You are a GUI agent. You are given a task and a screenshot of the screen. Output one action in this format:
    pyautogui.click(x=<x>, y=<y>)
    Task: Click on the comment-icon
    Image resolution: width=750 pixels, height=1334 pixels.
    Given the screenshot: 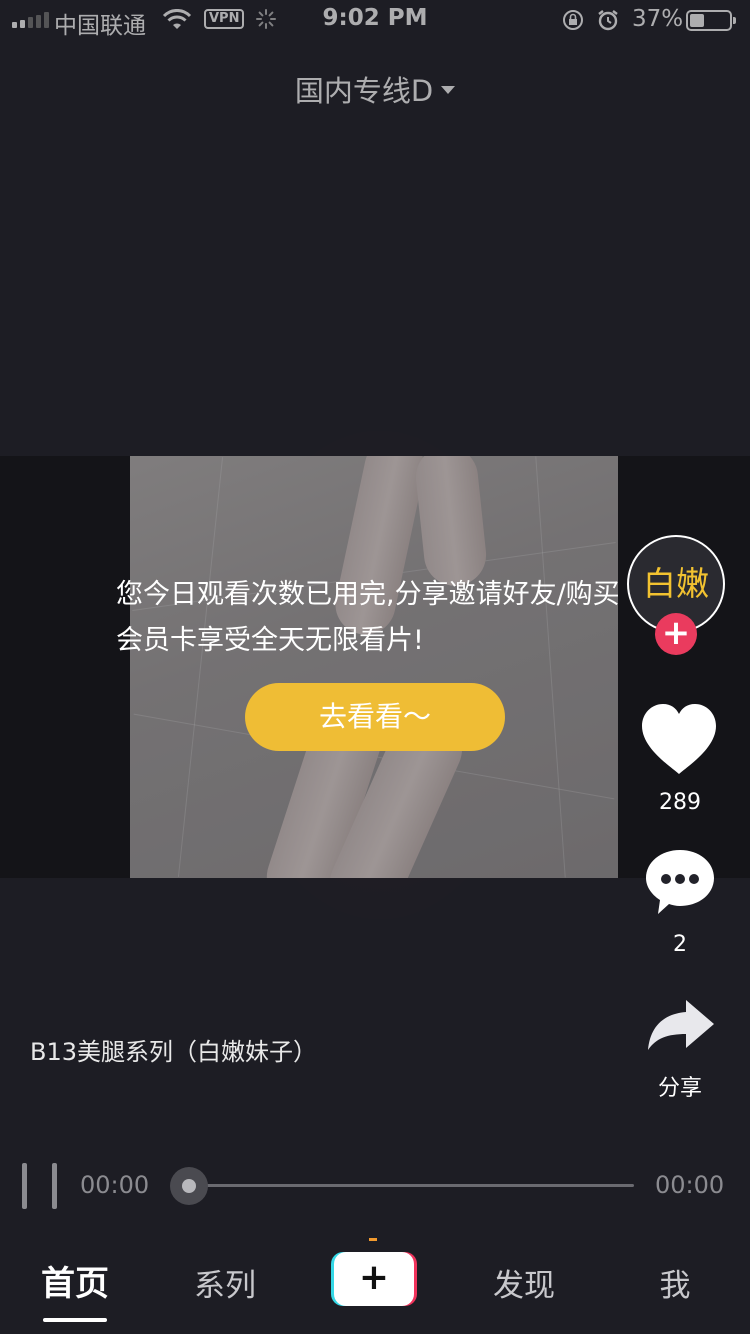 What is the action you would take?
    pyautogui.click(x=680, y=882)
    